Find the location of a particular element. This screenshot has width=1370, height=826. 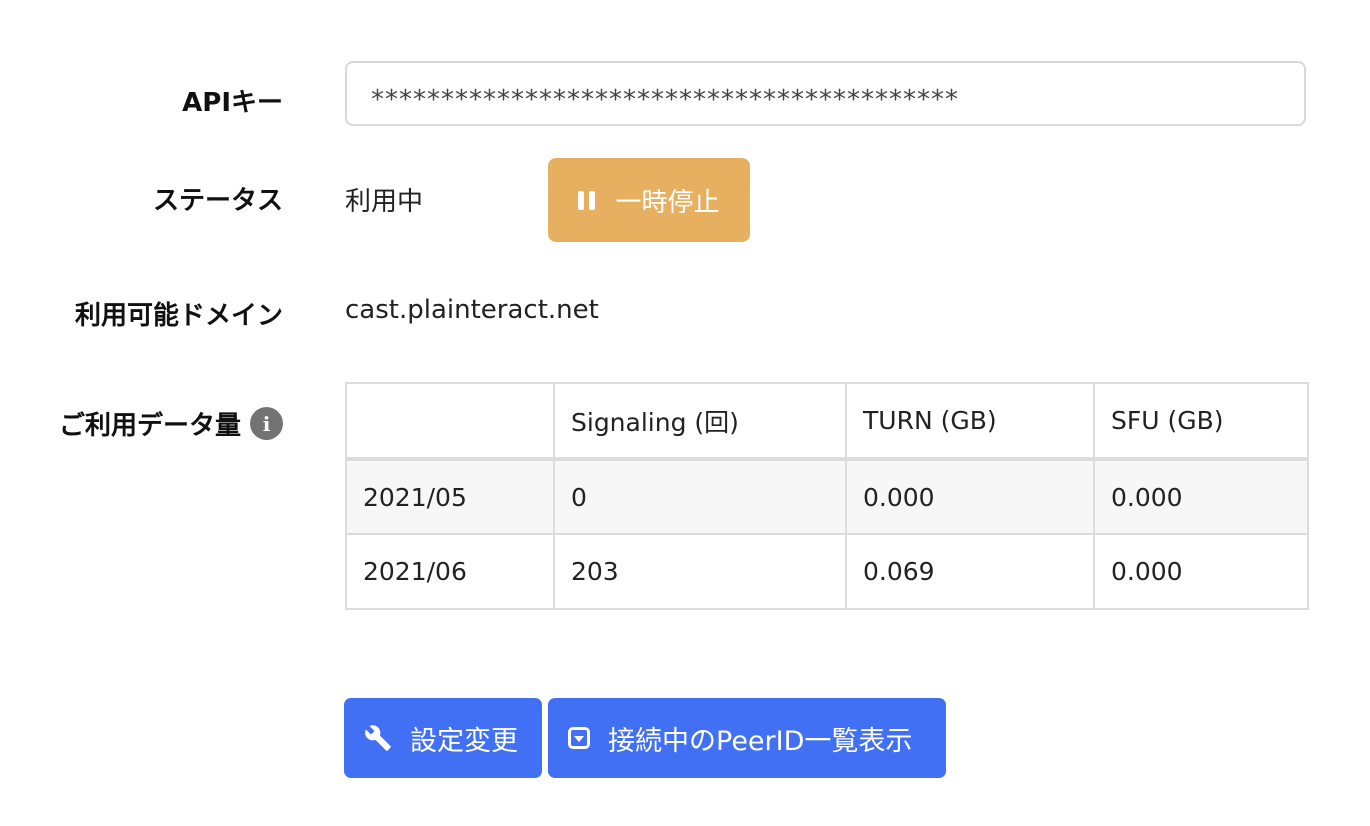

table-row: 2021/05 0 0.000 0.000 is located at coordinates (827, 496).